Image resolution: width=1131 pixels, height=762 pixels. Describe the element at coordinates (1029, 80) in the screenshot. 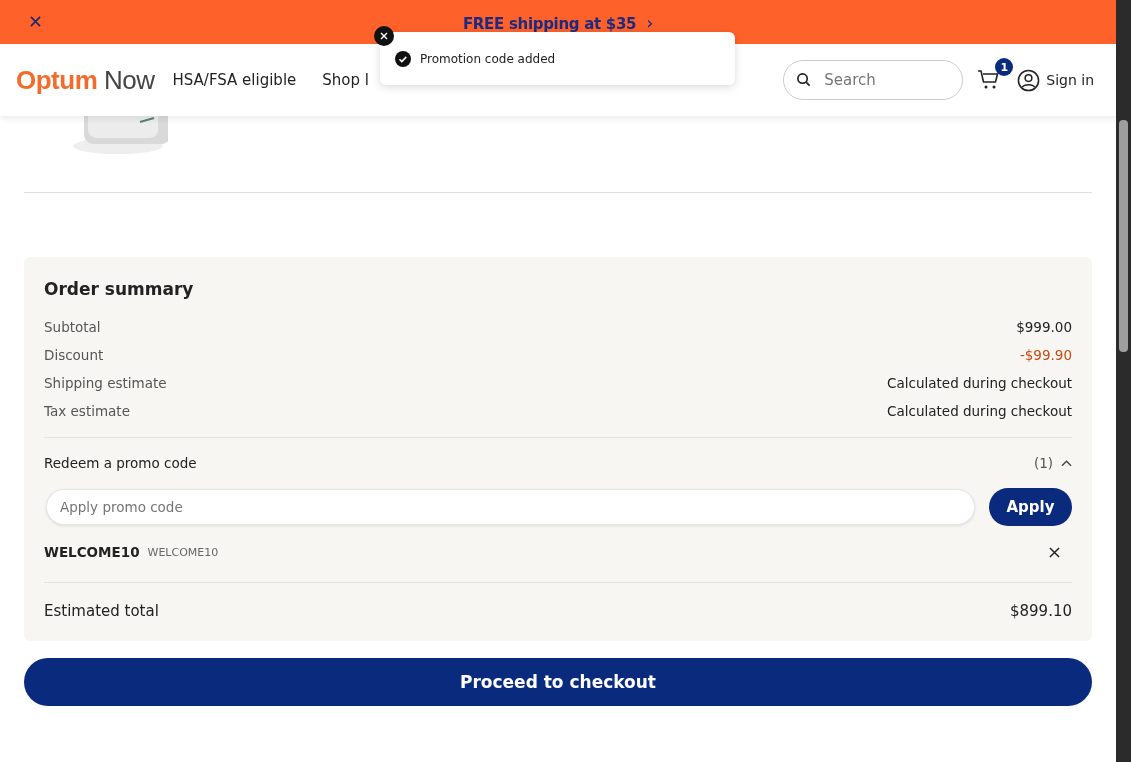

I see `user-icon` at that location.